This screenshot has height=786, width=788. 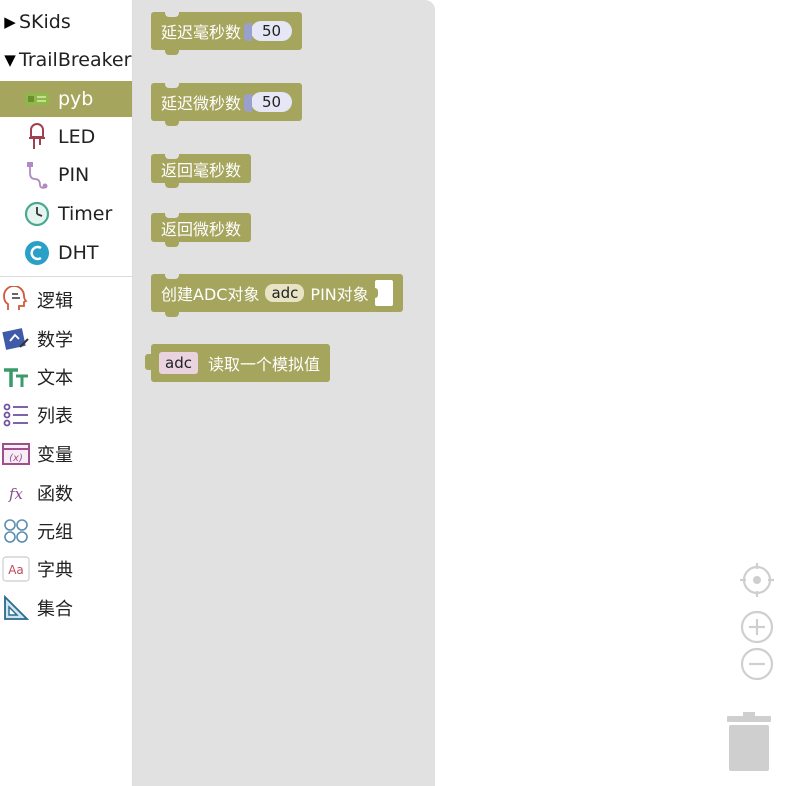 What do you see at coordinates (75, 60) in the screenshot?
I see `tree-node-label: TrailBreaker` at bounding box center [75, 60].